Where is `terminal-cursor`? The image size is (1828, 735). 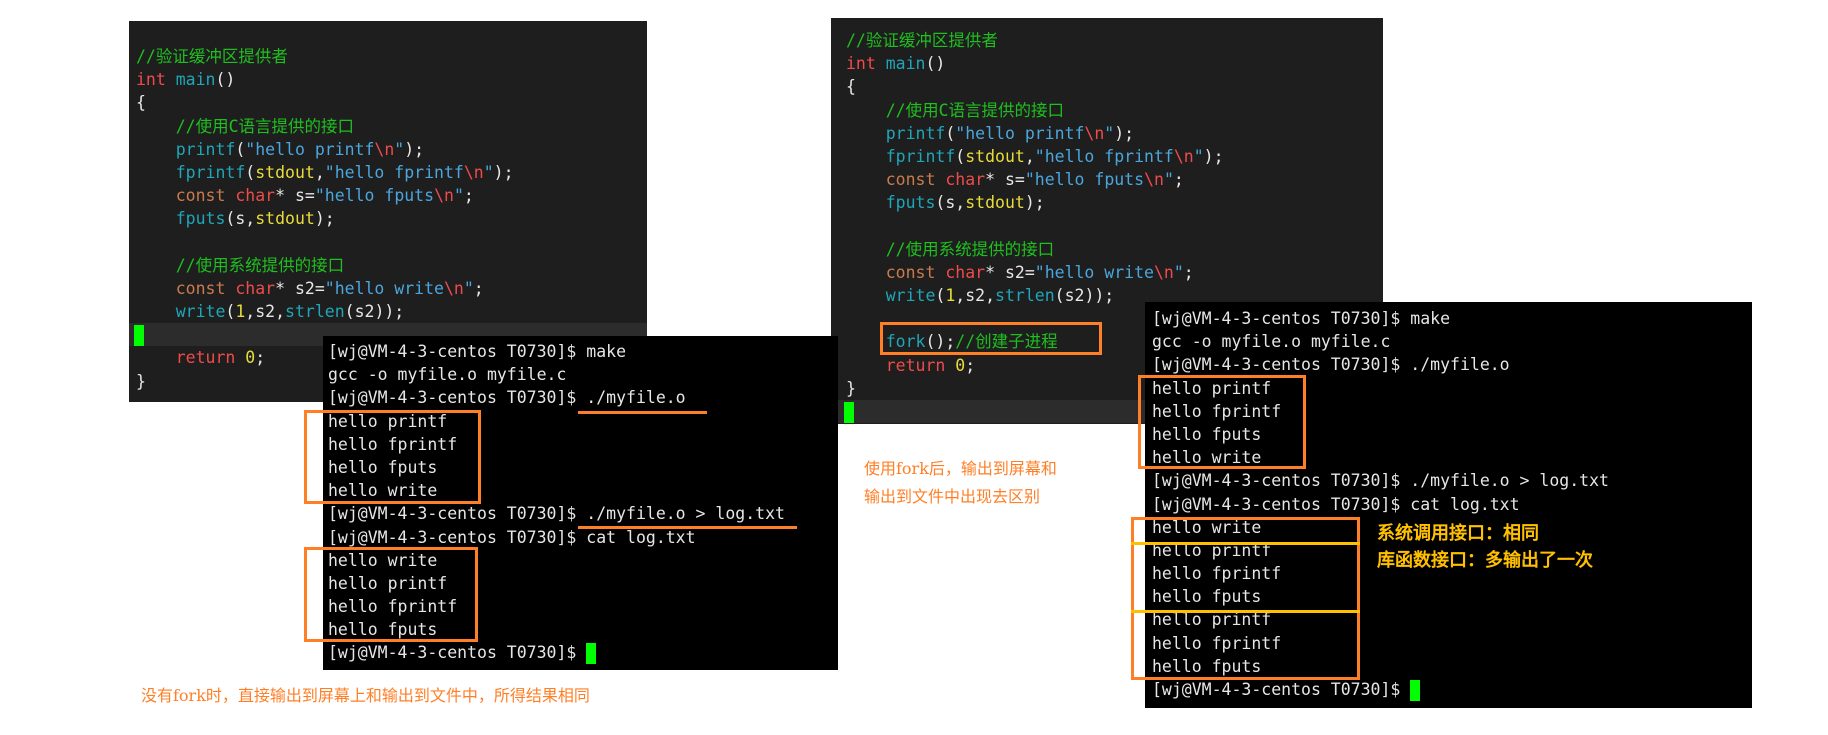 terminal-cursor is located at coordinates (591, 654).